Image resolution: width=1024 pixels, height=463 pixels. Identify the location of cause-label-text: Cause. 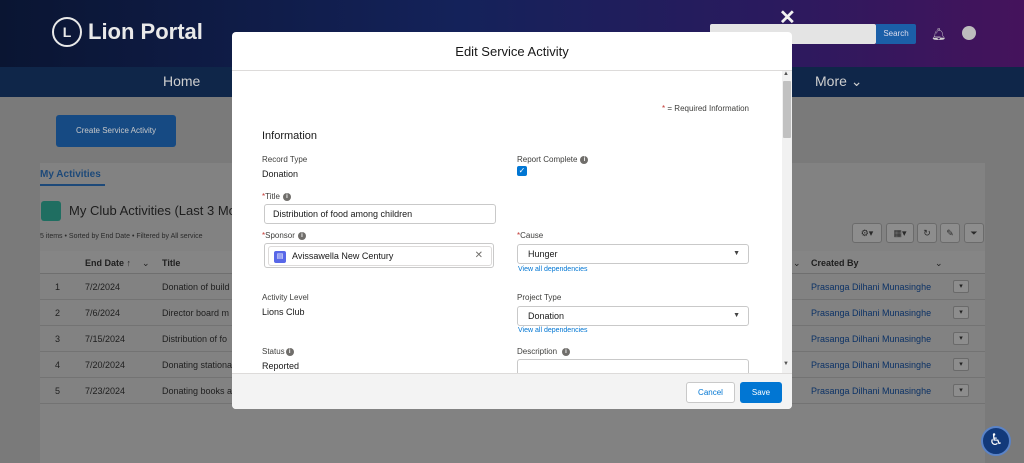
(532, 235).